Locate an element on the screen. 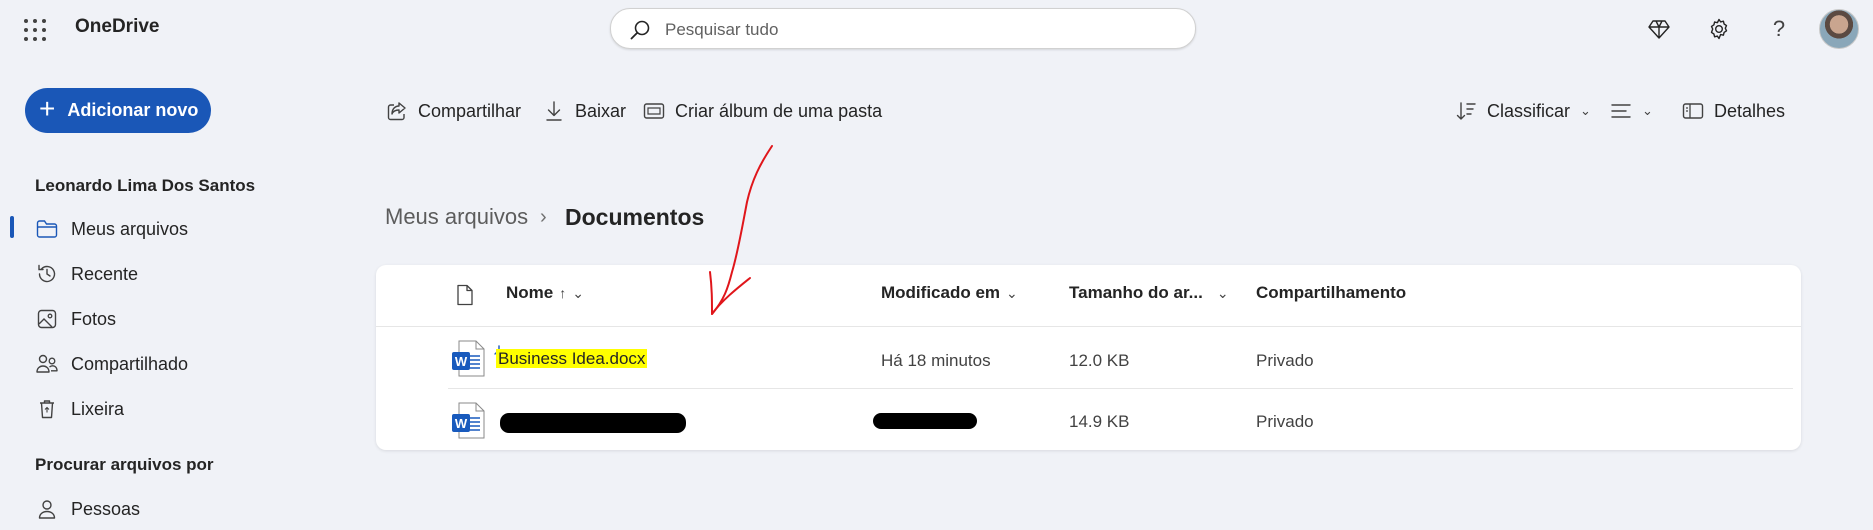  column-header-modified: Modificado em ⌄ is located at coordinates (949, 293).